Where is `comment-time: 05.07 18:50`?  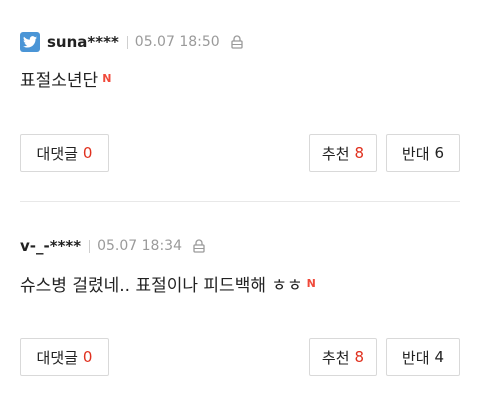 comment-time: 05.07 18:50 is located at coordinates (177, 42).